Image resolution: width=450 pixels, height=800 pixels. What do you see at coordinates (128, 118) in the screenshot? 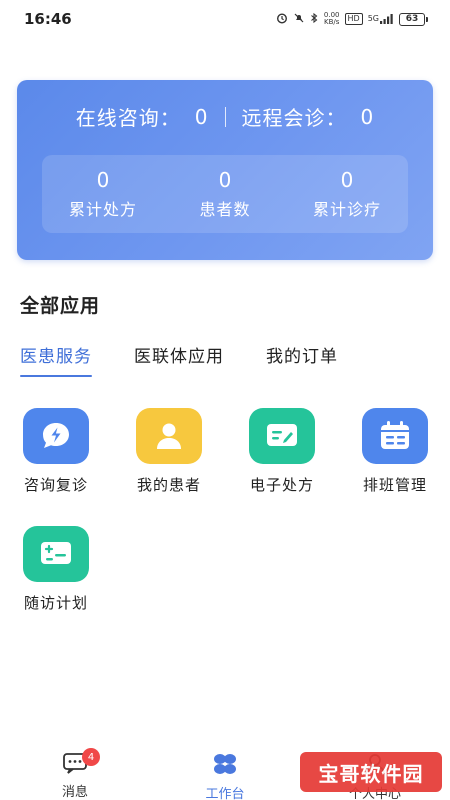
I see `online-consult-label: 在线咨询：` at bounding box center [128, 118].